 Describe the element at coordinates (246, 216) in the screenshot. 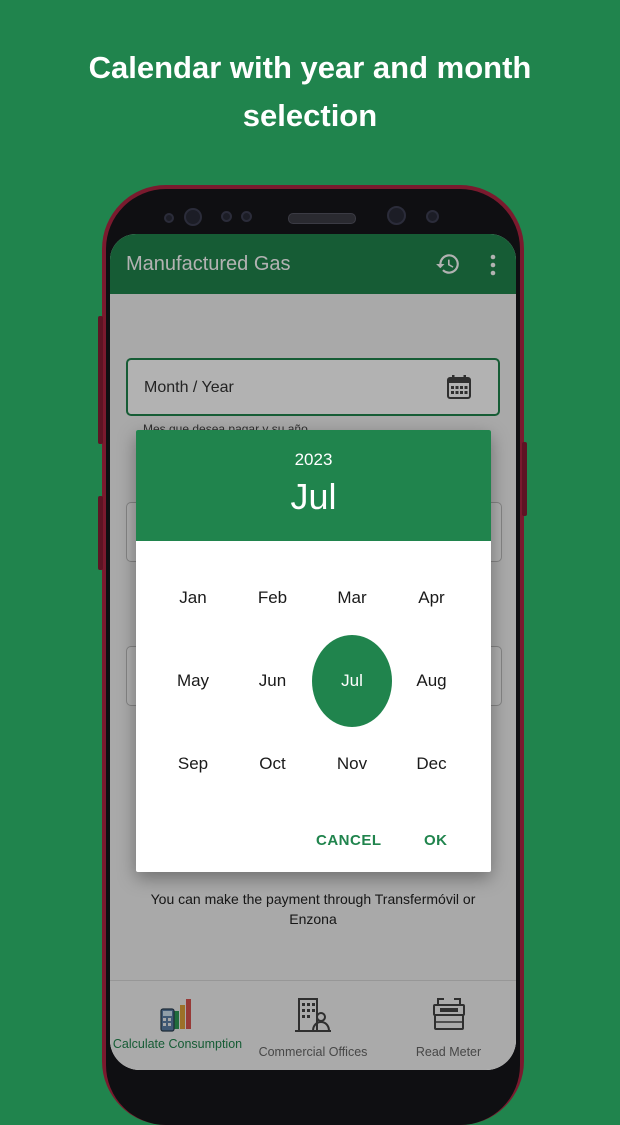

I see `light-sensor` at that location.